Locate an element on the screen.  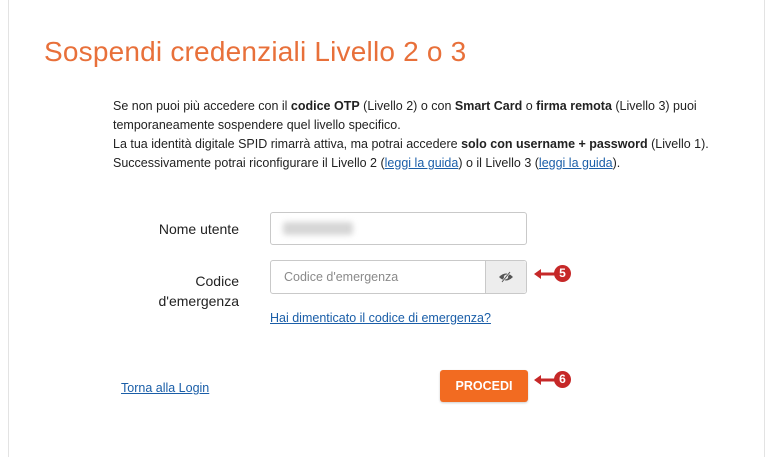
guide-link-level-3: leggi la guida is located at coordinates (576, 163).